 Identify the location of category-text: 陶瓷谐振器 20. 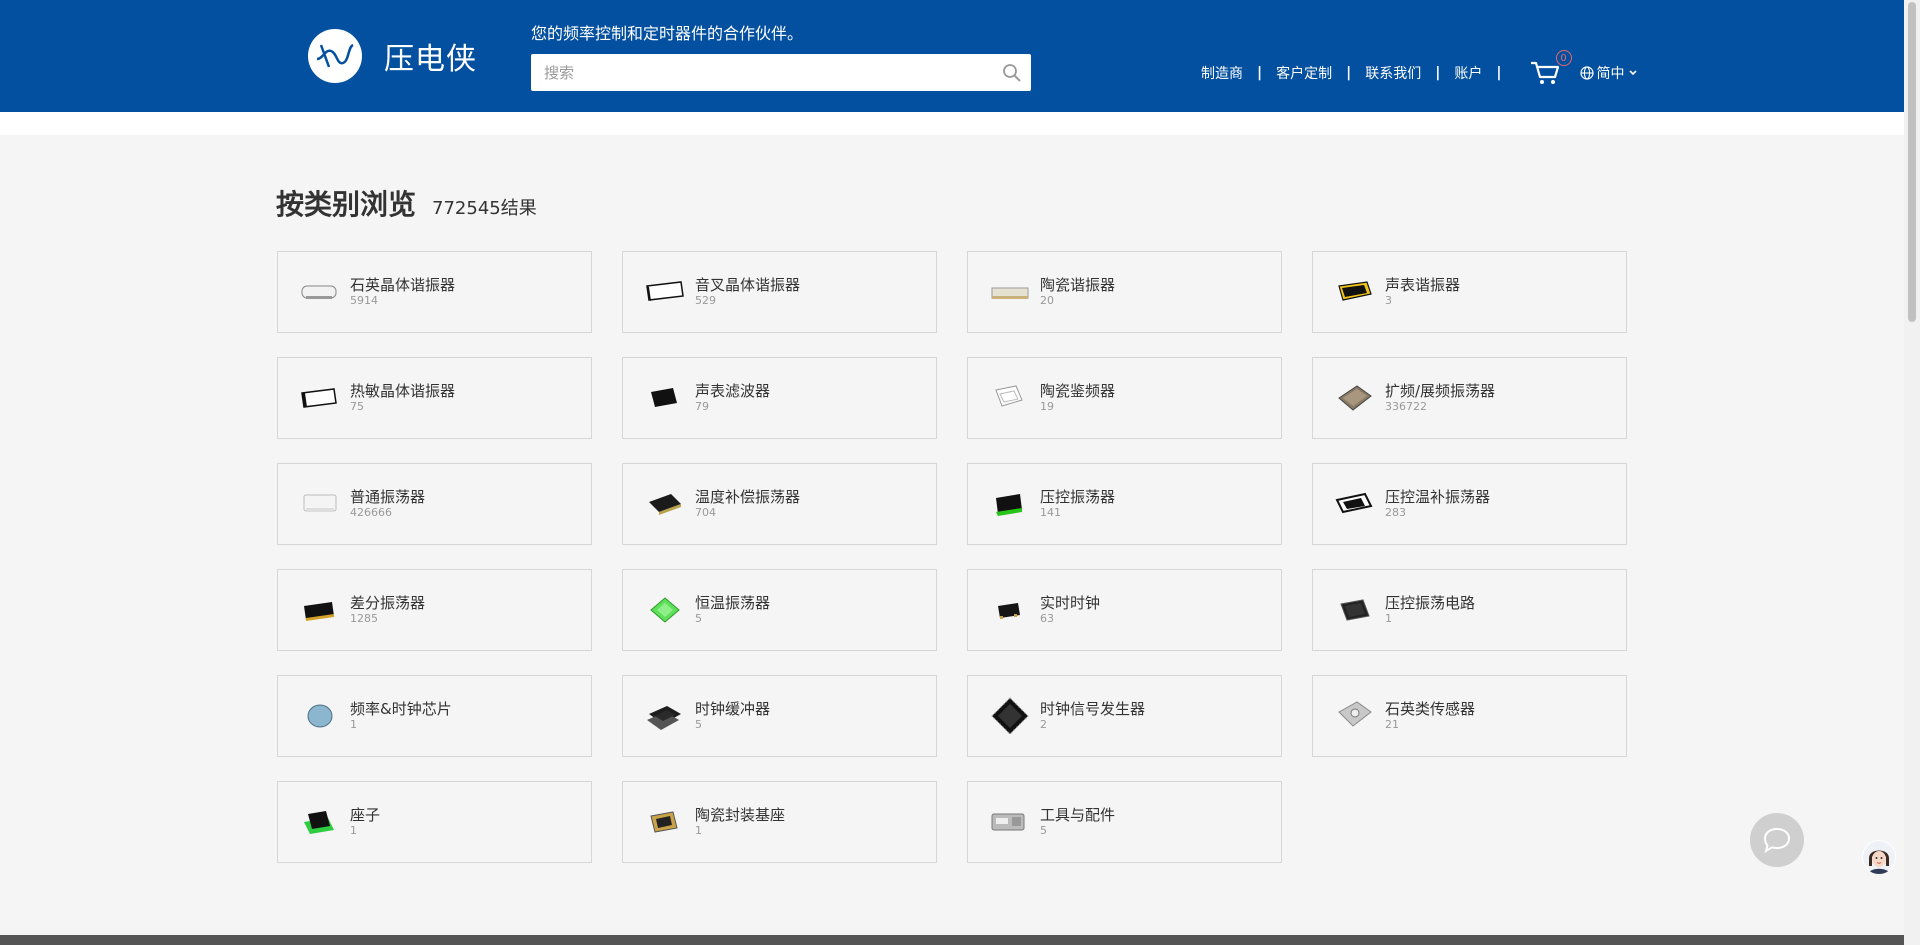
(1077, 292).